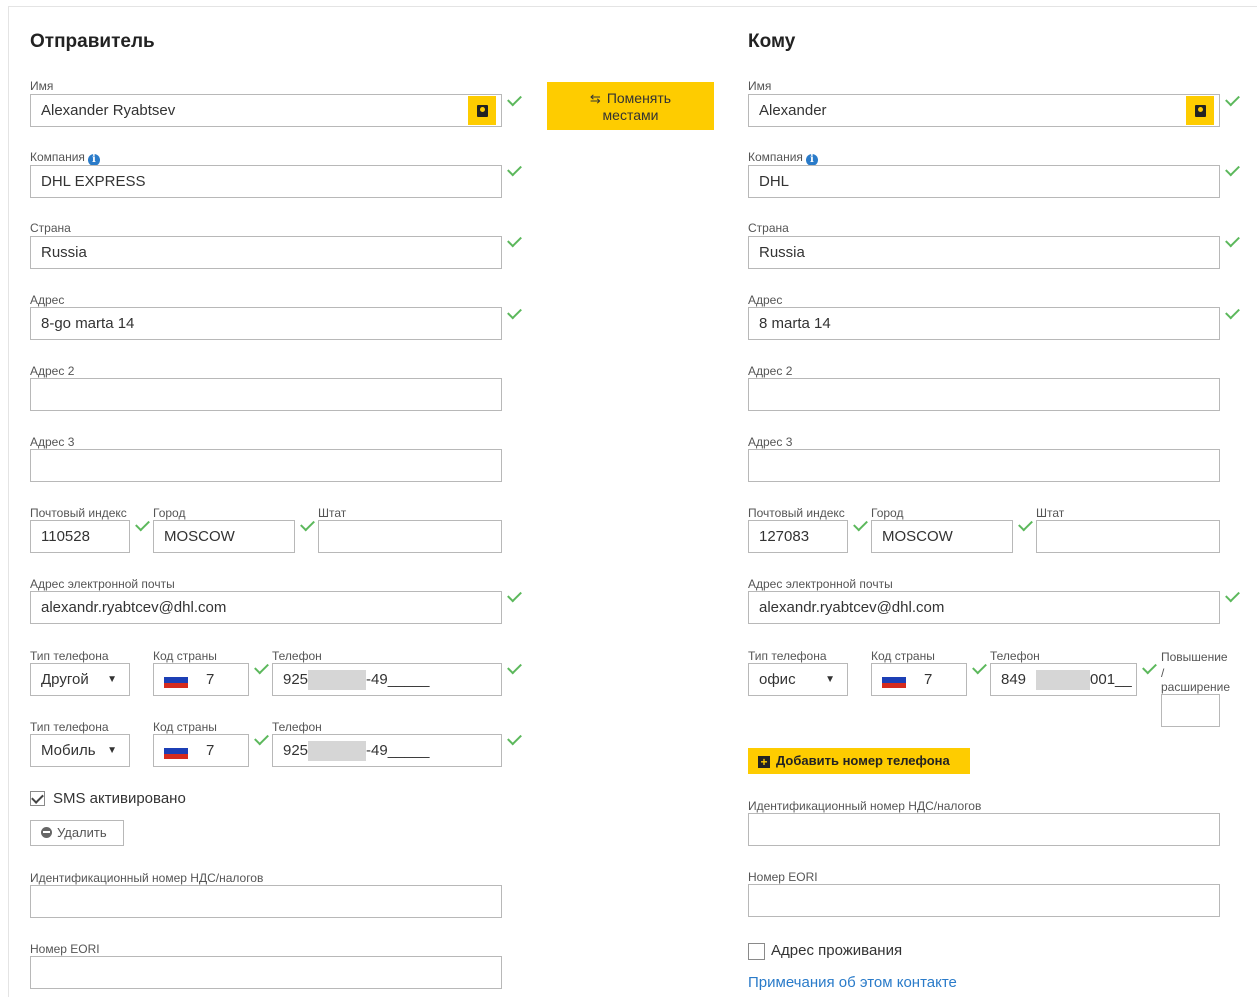 This screenshot has height=997, width=1258. I want to click on sender-phone2-type-select: Мобиль ▼, so click(80, 750).